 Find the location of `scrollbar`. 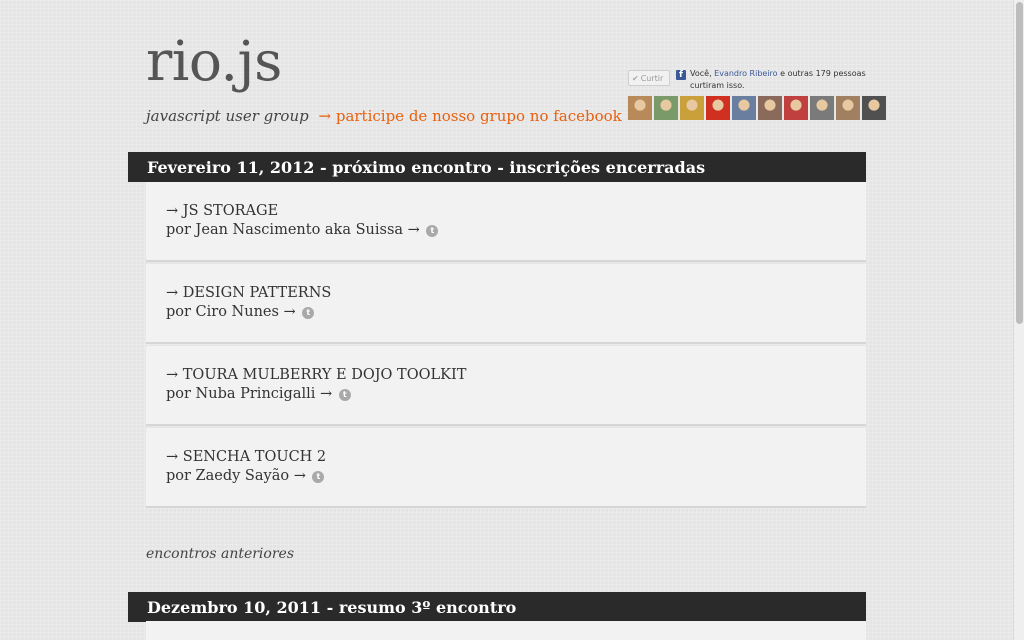

scrollbar is located at coordinates (1018, 320).